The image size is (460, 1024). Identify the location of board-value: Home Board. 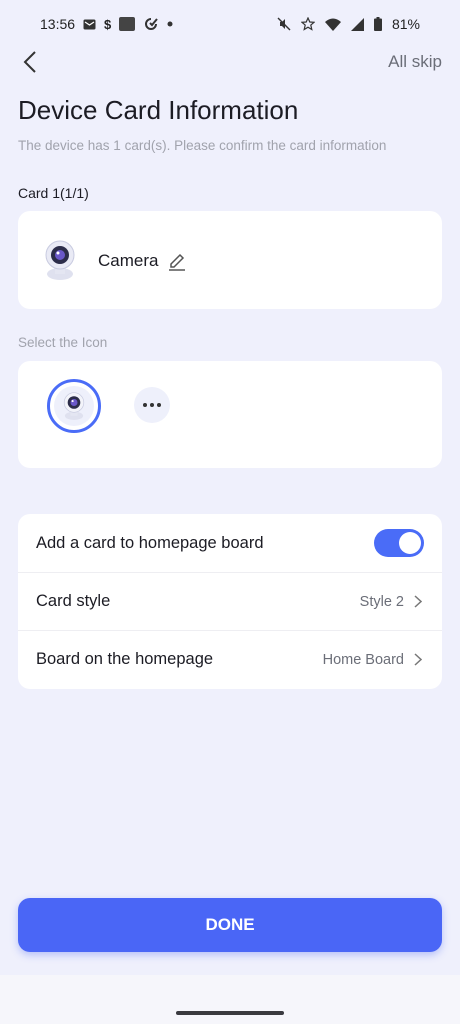
(363, 659).